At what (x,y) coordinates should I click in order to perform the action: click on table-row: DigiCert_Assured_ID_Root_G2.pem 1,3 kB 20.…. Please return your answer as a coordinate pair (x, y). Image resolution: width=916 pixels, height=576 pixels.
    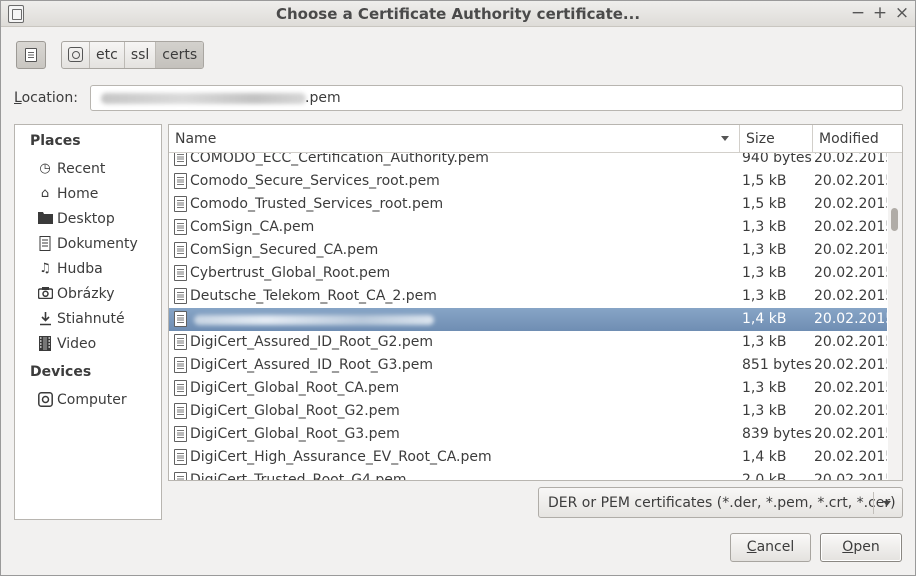
    Looking at the image, I should click on (528, 342).